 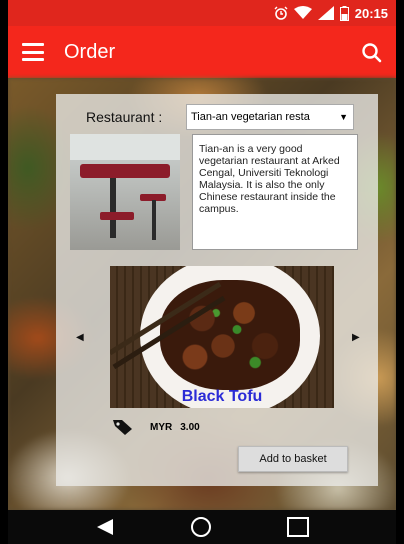 What do you see at coordinates (122, 427) in the screenshot?
I see `price-tag-icon` at bounding box center [122, 427].